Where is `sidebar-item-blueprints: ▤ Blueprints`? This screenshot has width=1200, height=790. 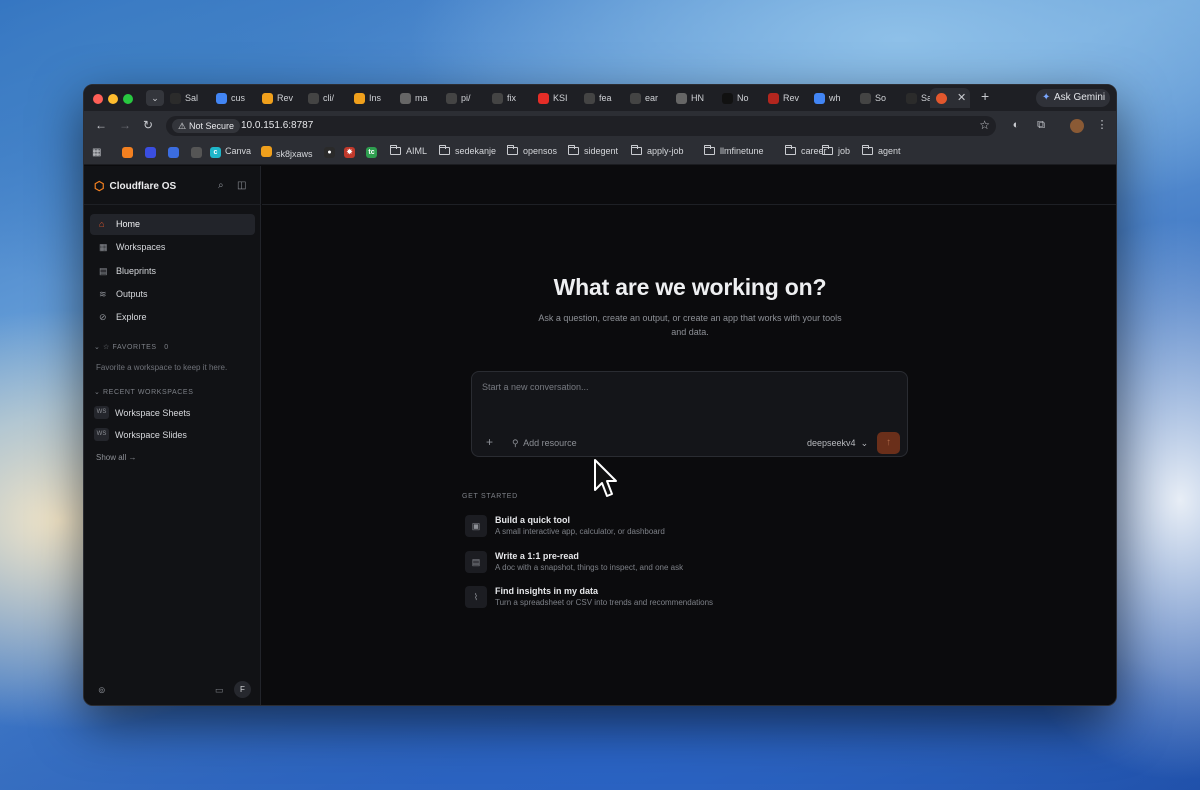
sidebar-item-blueprints: ▤ Blueprints is located at coordinates (172, 271).